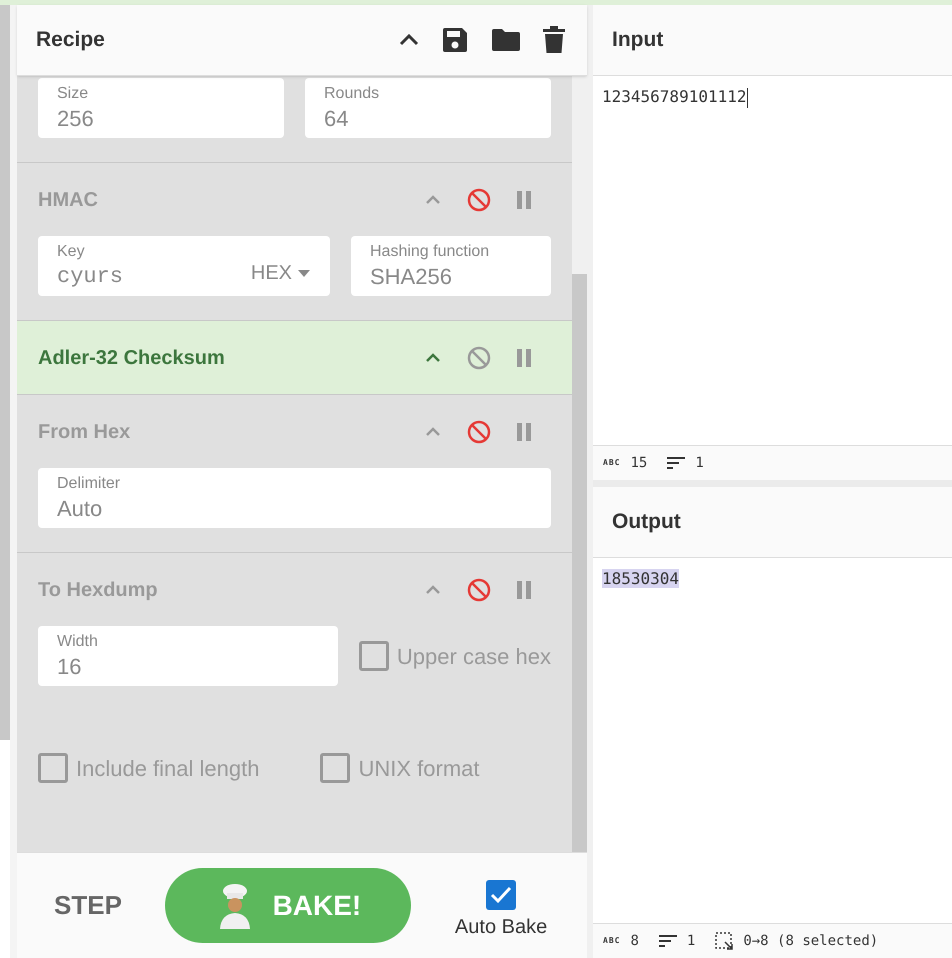 Image resolution: width=952 pixels, height=958 pixels. What do you see at coordinates (524, 357) in the screenshot?
I see `pause-icon` at bounding box center [524, 357].